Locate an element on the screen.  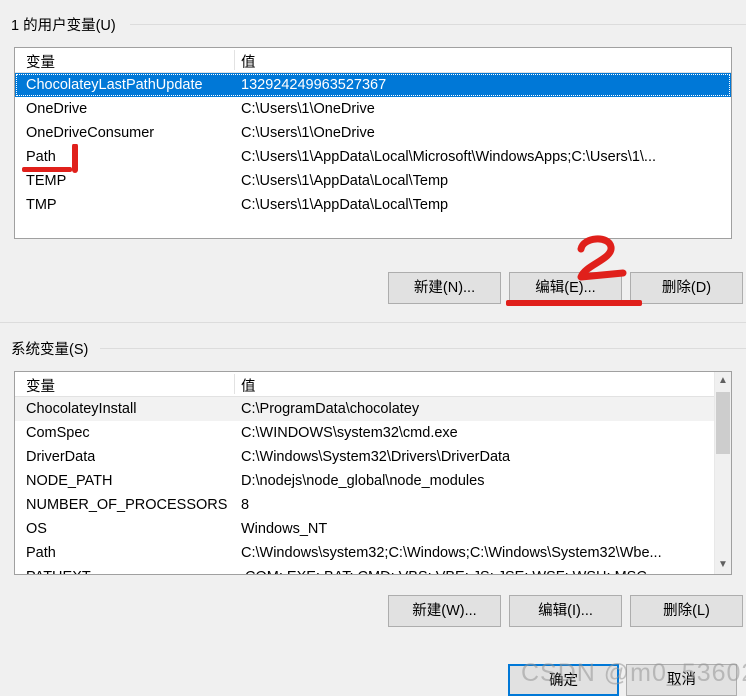
chevron-up-icon: ▲ is located at coordinates (723, 381).